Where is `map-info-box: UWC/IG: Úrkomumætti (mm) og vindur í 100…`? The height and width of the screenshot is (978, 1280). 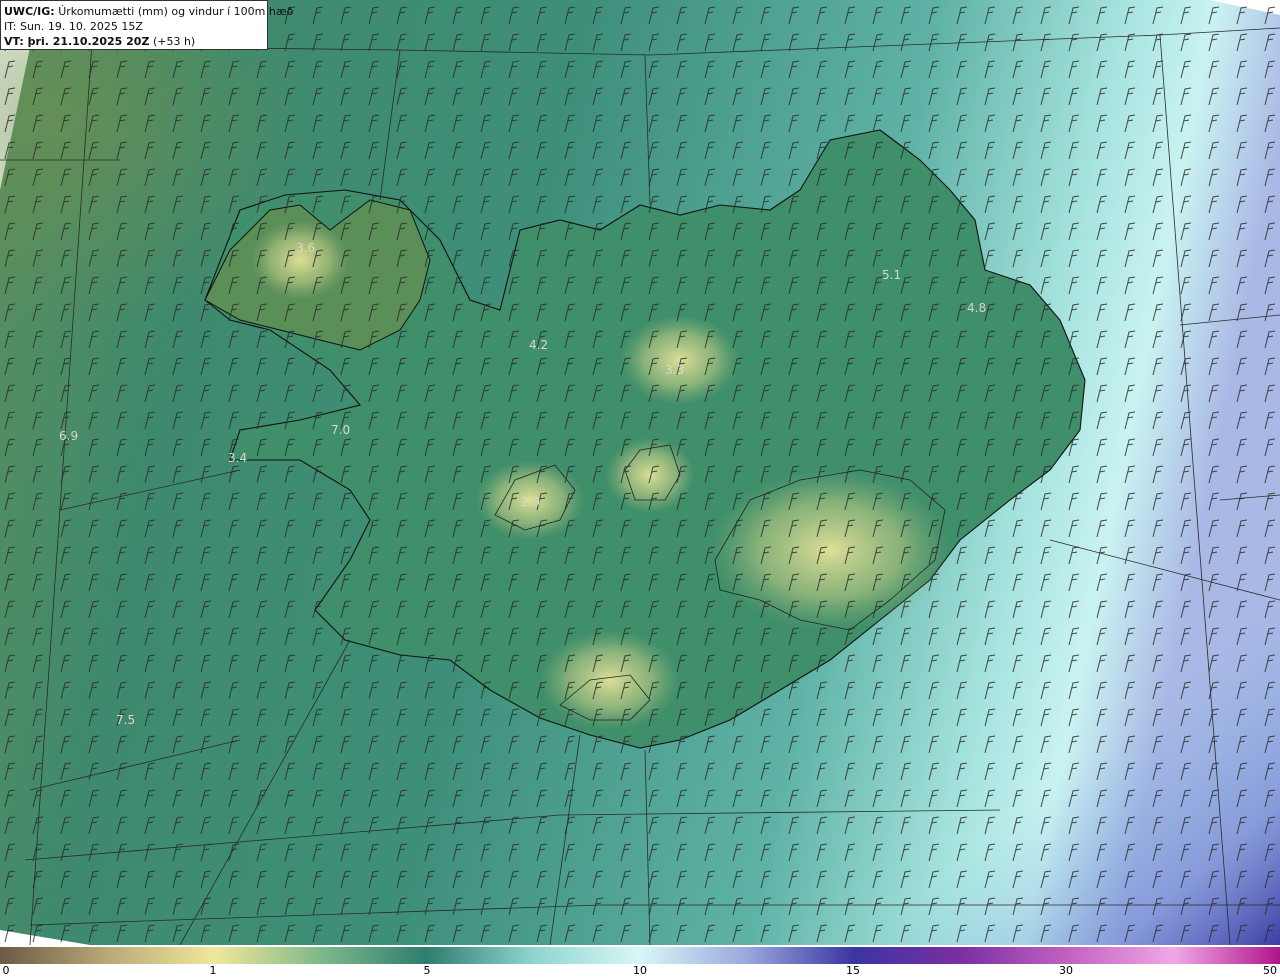
map-info-box: UWC/IG: Úrkomumætti (mm) og vindur í 100… is located at coordinates (146, 25).